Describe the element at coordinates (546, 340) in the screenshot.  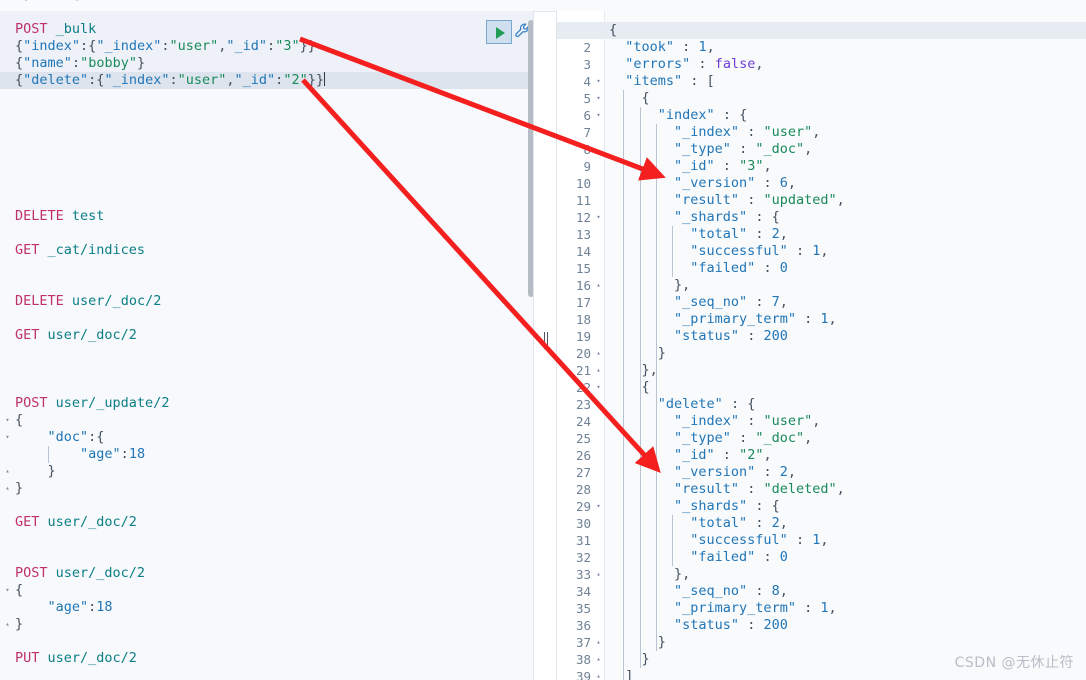
I see `pane-splitter-handle` at that location.